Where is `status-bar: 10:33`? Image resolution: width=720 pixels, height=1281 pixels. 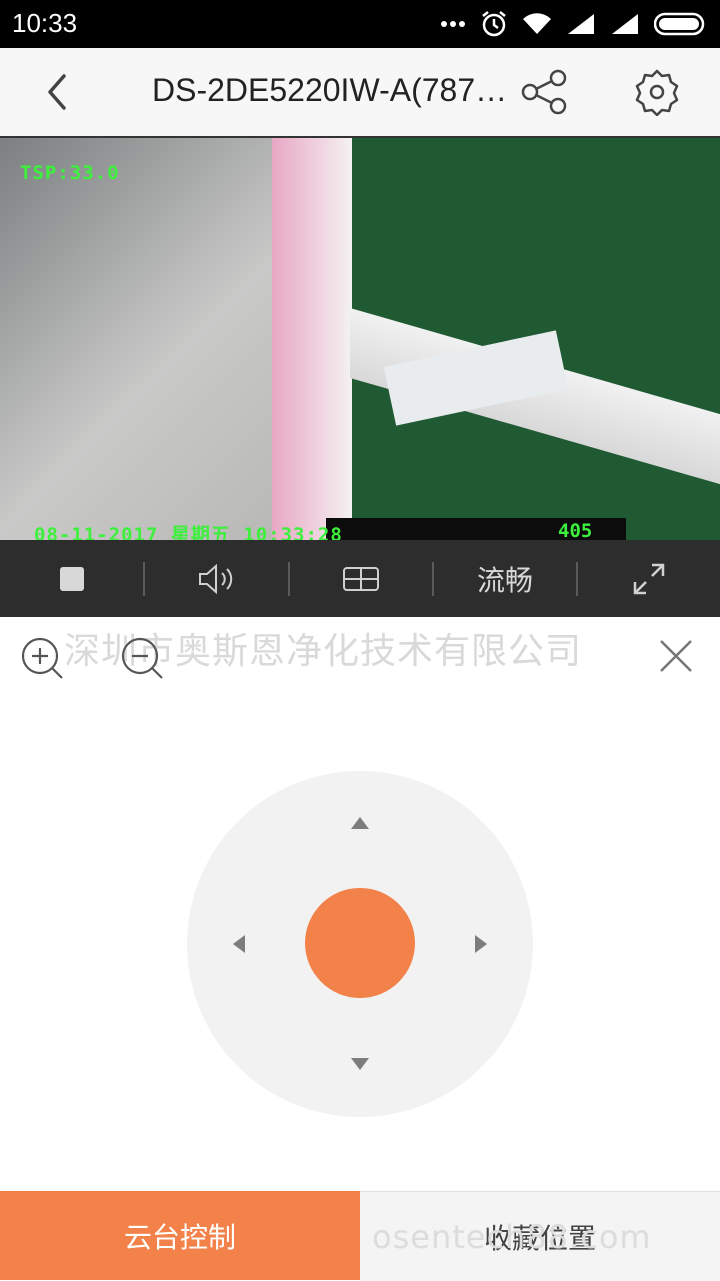 status-bar: 10:33 is located at coordinates (360, 24).